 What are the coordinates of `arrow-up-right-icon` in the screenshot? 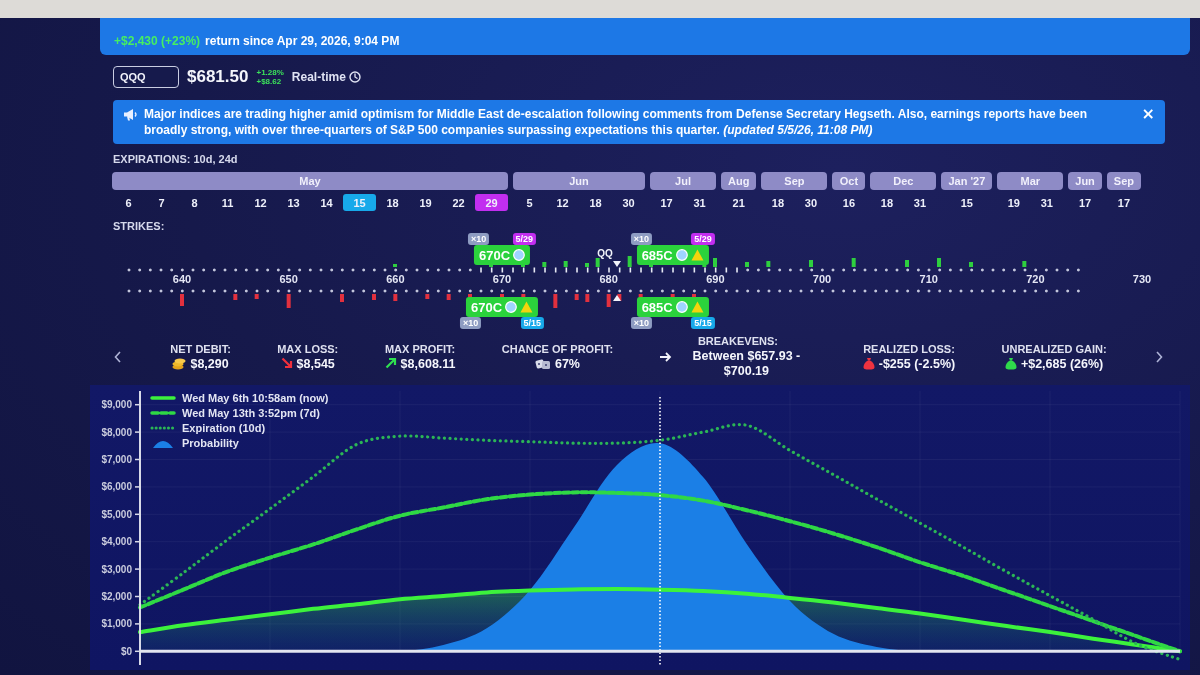 It's located at (390, 362).